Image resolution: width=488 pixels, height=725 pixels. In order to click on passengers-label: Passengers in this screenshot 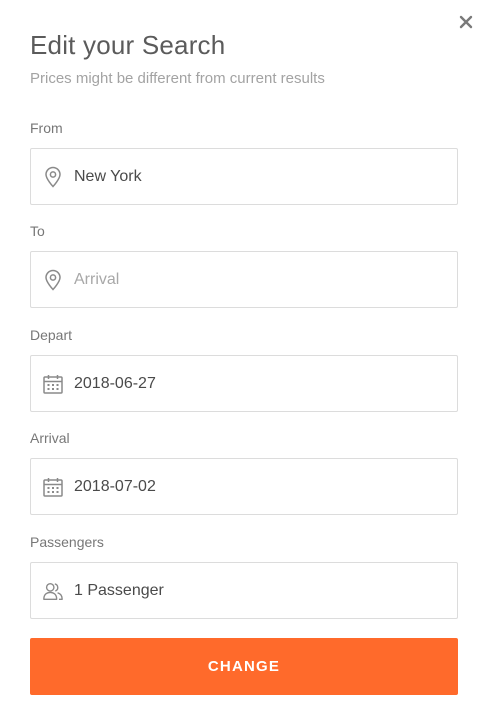, I will do `click(67, 542)`.